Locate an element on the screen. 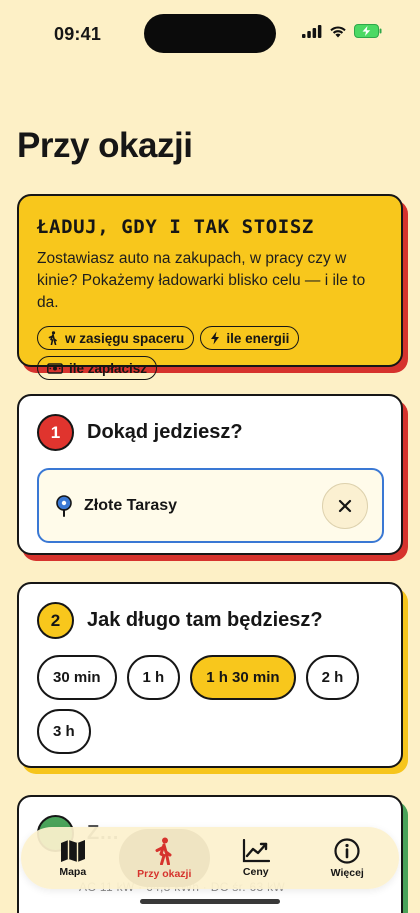 This screenshot has width=420, height=913. chip-cost: ile zapłacisz is located at coordinates (97, 368).